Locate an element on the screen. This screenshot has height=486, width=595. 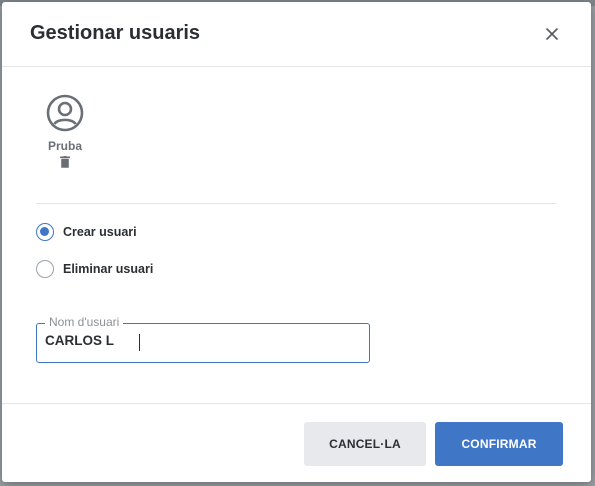
radio-create-user: Crear usuari is located at coordinates (86, 232).